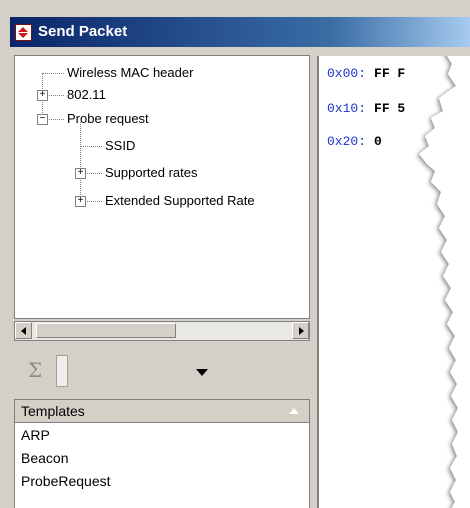 The width and height of the screenshot is (470, 508). I want to click on scroll-left-button, so click(23, 330).